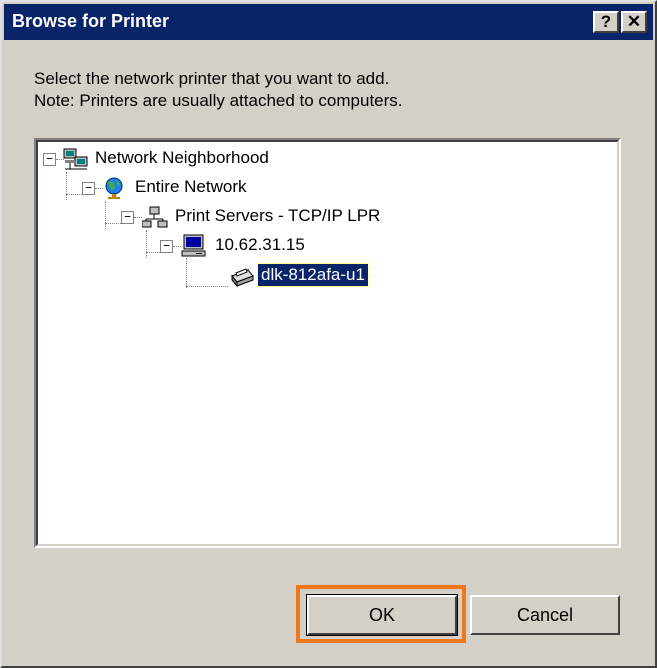 The width and height of the screenshot is (657, 668). I want to click on ok-button: OK, so click(382, 615).